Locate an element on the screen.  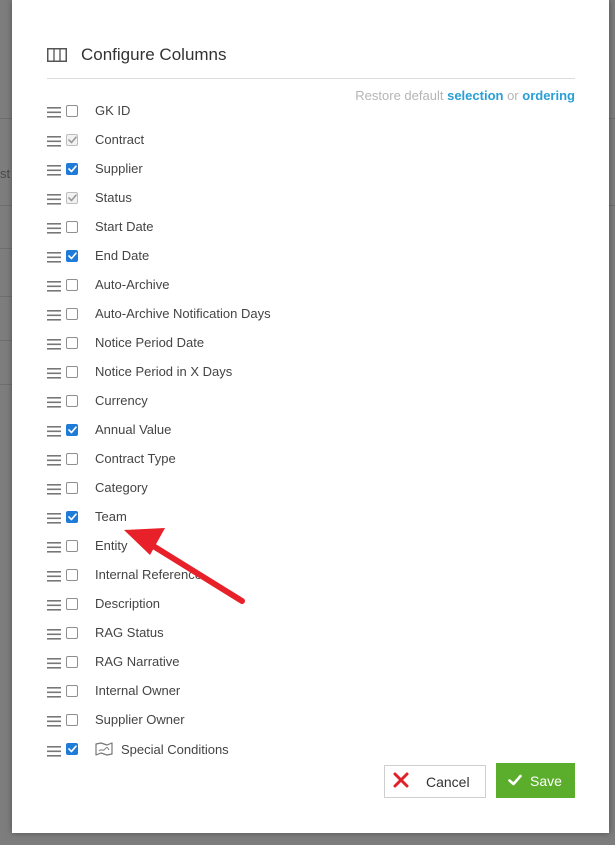
column-item: Start Date is located at coordinates (159, 226).